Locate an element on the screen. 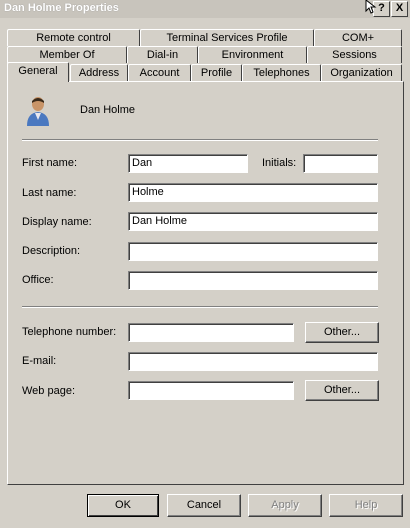 The height and width of the screenshot is (528, 410). tab-label: General is located at coordinates (38, 71).